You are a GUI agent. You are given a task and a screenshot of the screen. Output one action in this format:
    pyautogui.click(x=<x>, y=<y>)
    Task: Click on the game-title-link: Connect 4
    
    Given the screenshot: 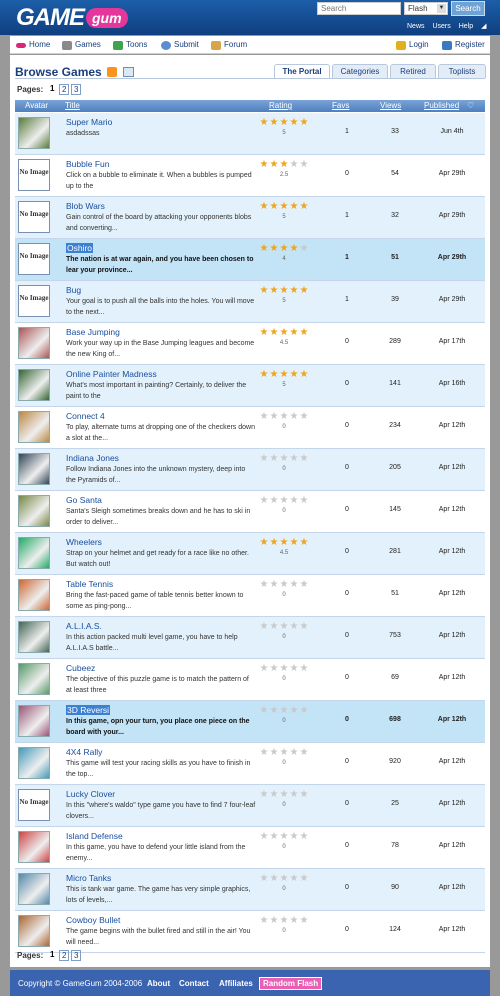 What is the action you would take?
    pyautogui.click(x=85, y=416)
    